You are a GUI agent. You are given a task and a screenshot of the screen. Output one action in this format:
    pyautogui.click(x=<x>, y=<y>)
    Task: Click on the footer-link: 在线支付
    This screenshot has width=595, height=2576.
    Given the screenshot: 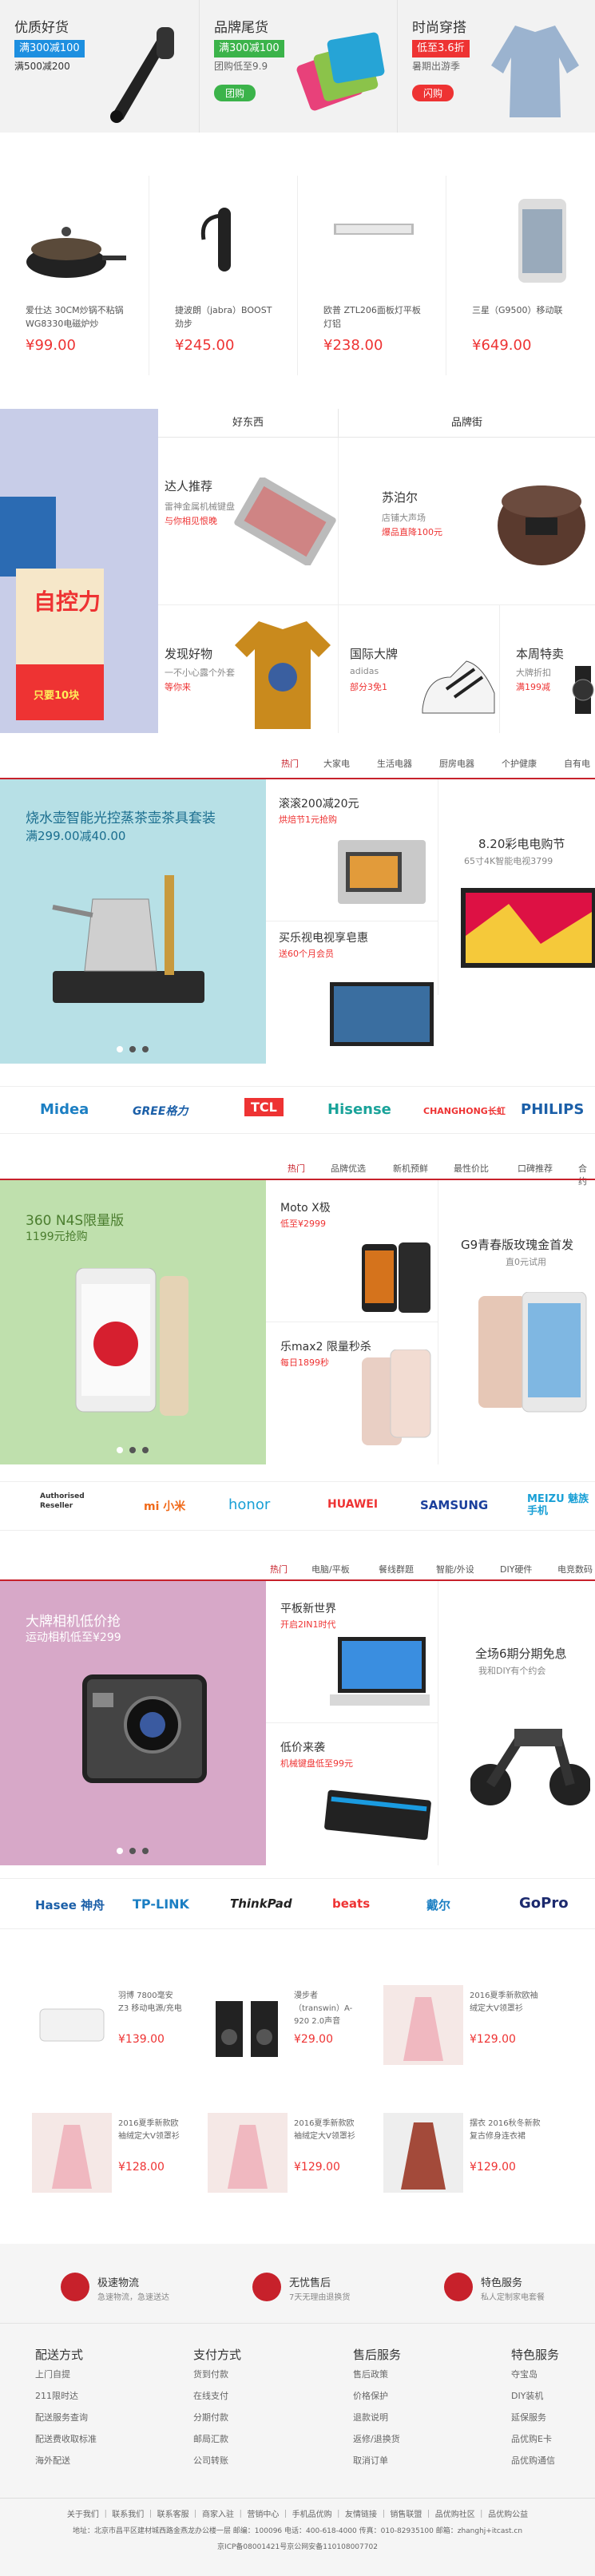 What is the action you would take?
    pyautogui.click(x=210, y=2396)
    